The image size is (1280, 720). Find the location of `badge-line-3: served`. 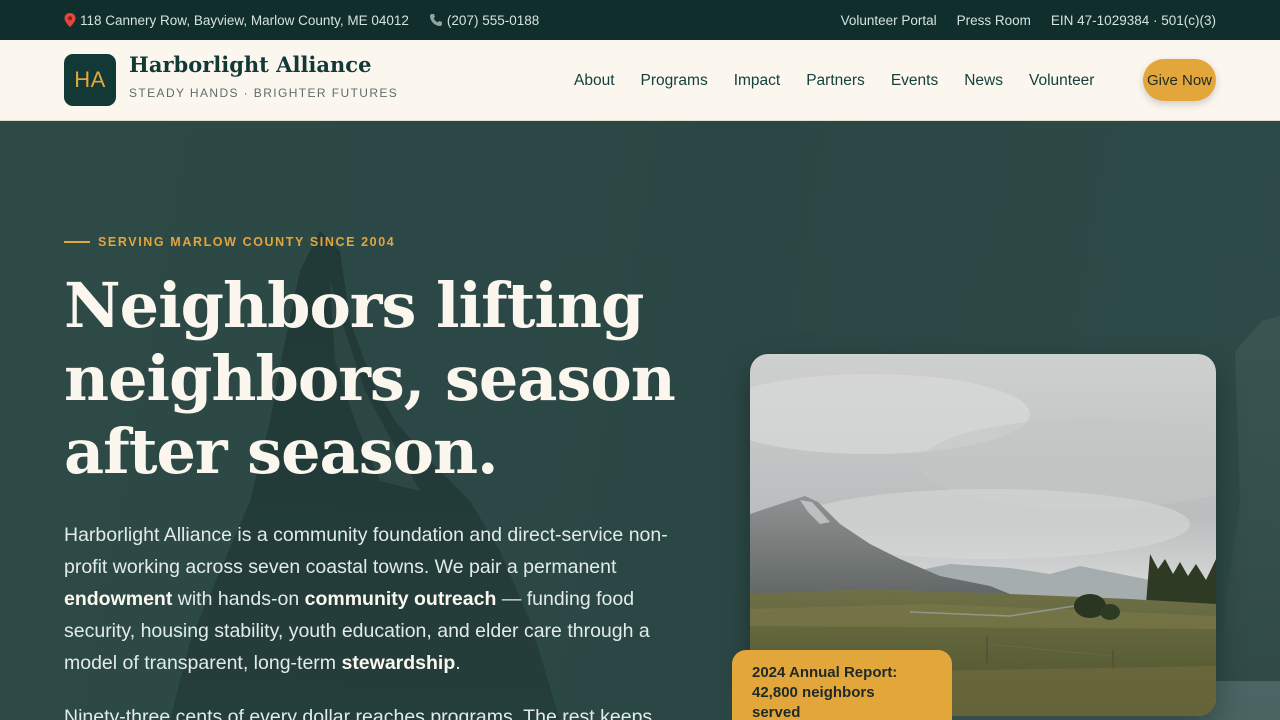

badge-line-3: served is located at coordinates (776, 712).